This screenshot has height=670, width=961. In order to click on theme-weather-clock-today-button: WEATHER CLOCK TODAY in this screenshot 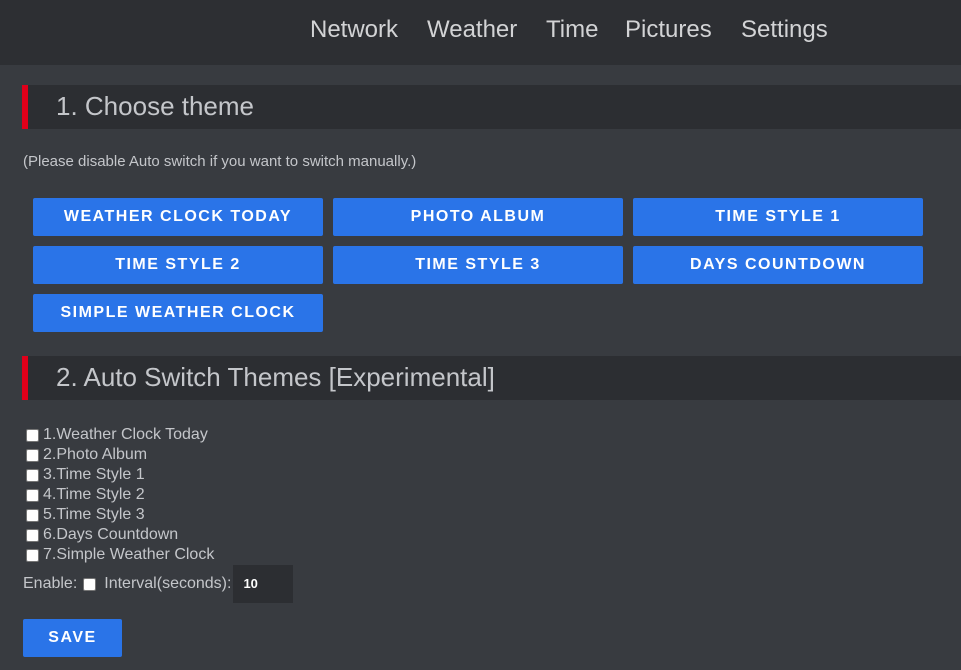, I will do `click(178, 217)`.